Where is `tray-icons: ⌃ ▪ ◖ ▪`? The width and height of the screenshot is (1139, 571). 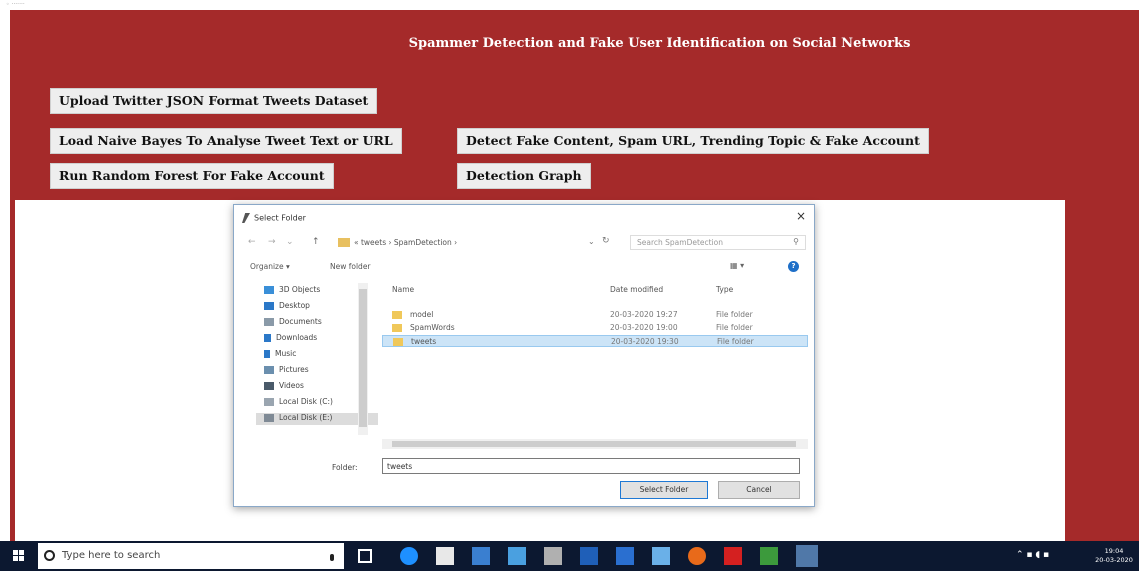 tray-icons: ⌃ ▪ ◖ ▪ is located at coordinates (1032, 555).